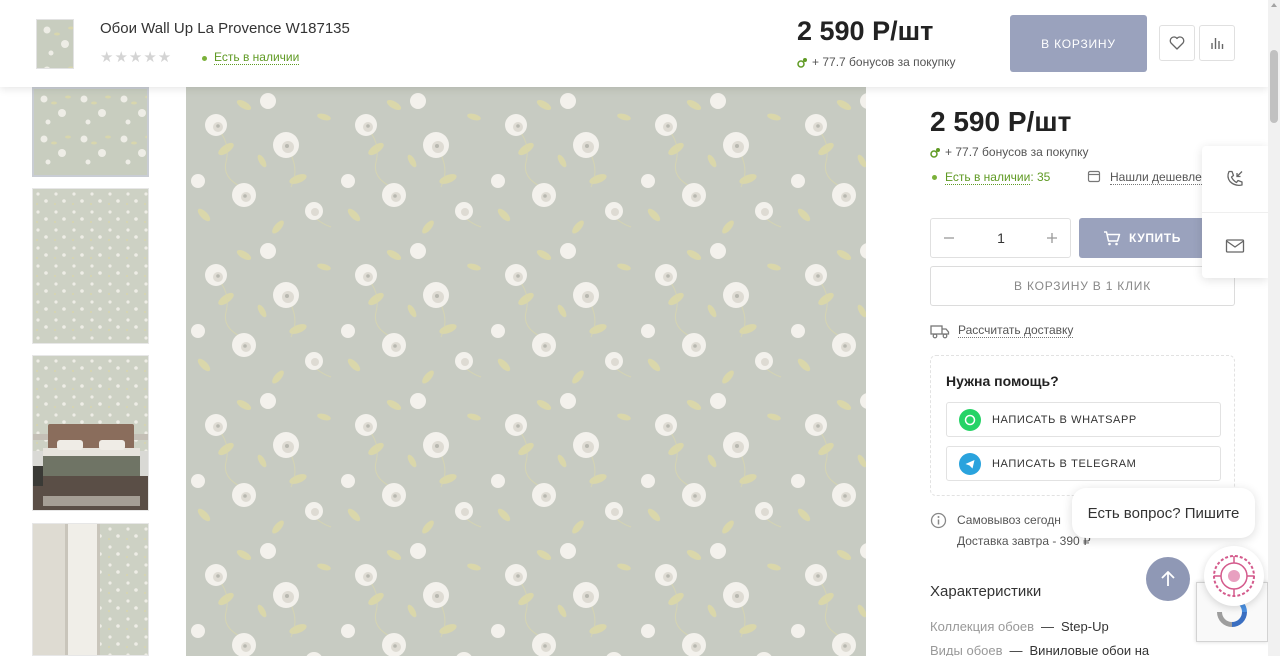  Describe the element at coordinates (1089, 649) in the screenshot. I see `characteristic-value: Виниловые обои на` at that location.